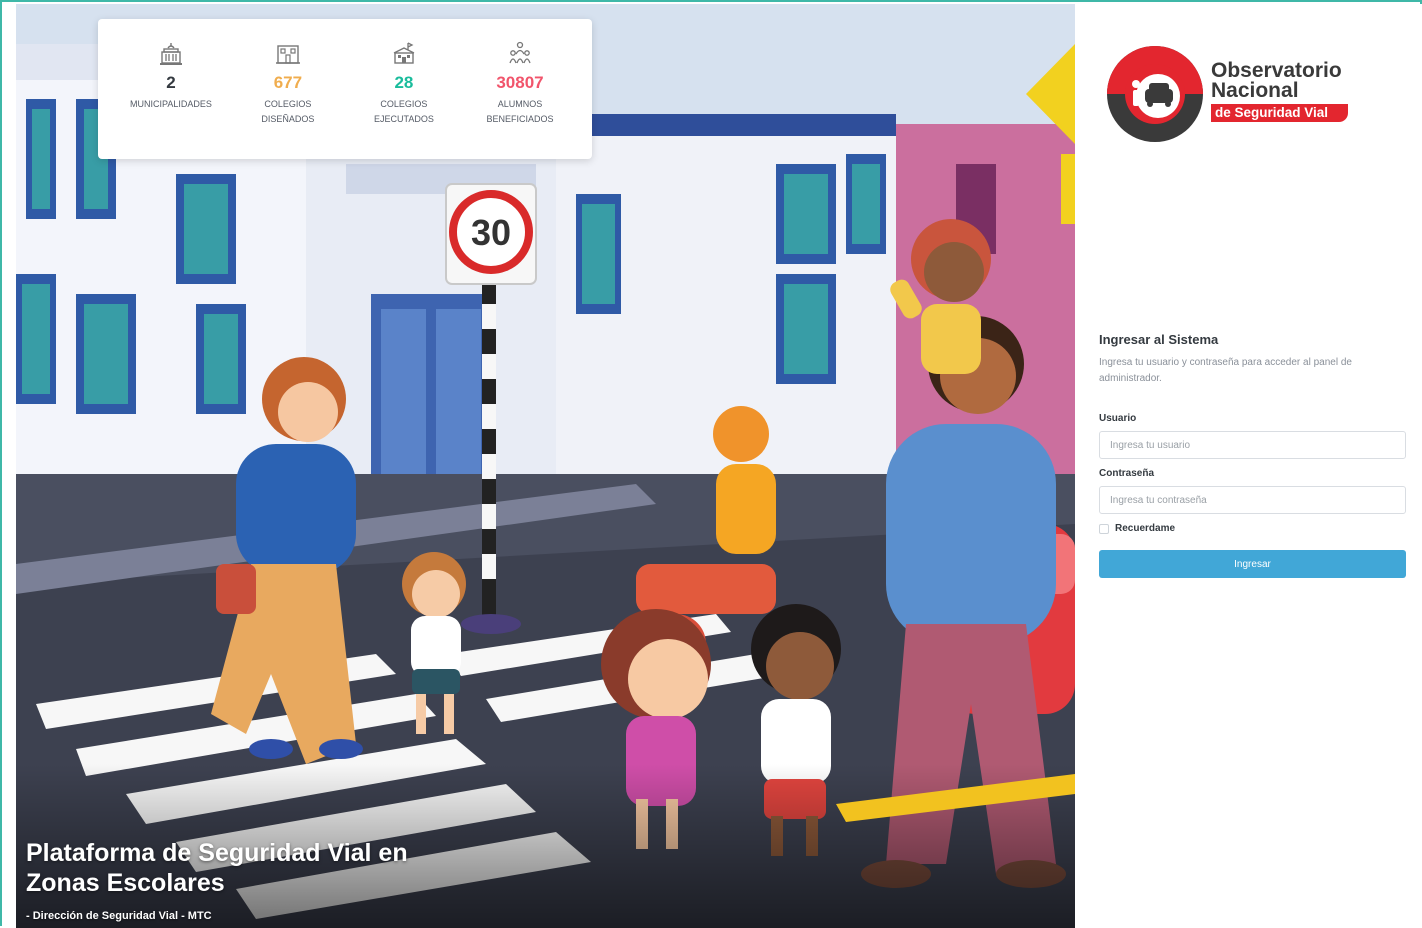 The image size is (1422, 928). What do you see at coordinates (1252, 445) in the screenshot?
I see `username-input` at bounding box center [1252, 445].